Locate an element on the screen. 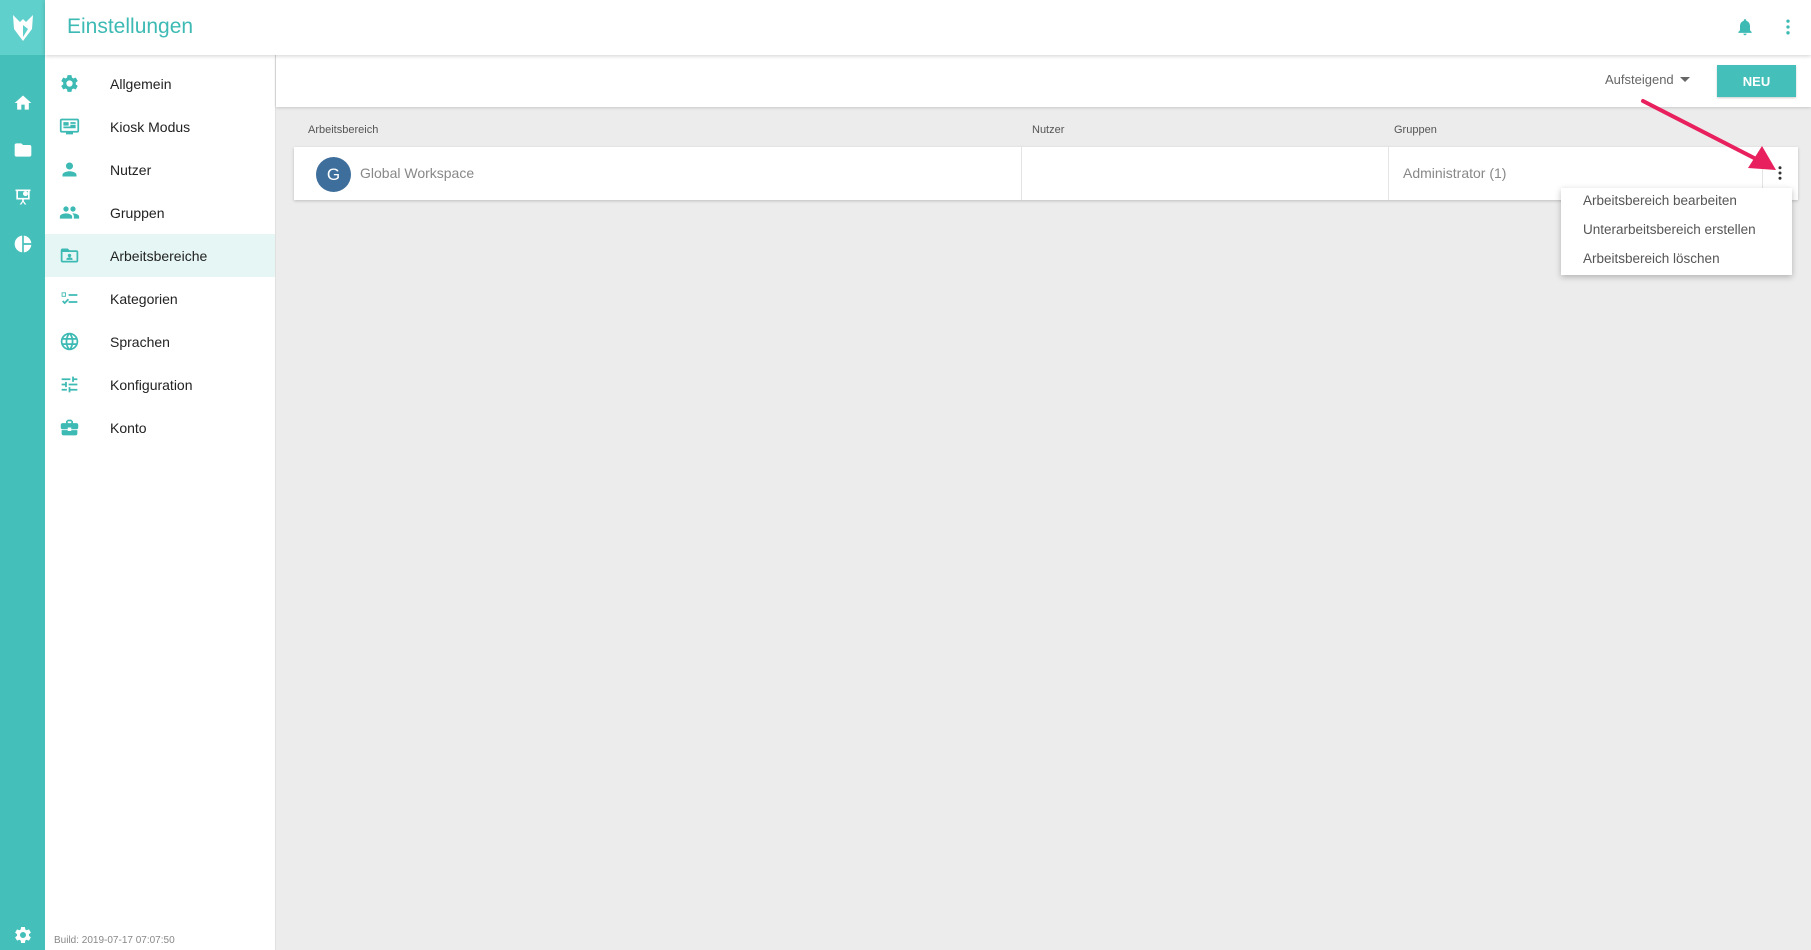  person-icon is located at coordinates (69, 169).